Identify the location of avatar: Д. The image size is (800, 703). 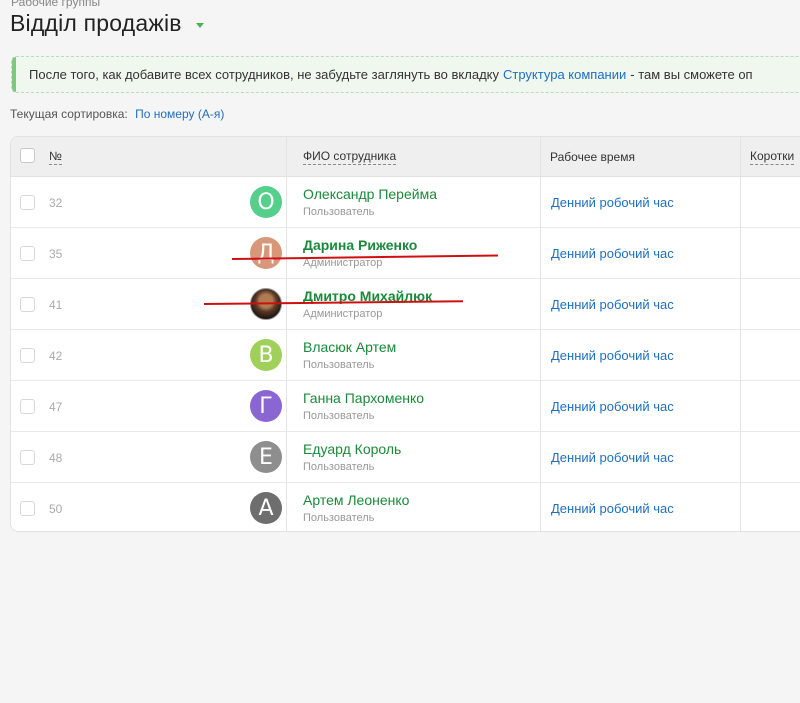
(266, 253).